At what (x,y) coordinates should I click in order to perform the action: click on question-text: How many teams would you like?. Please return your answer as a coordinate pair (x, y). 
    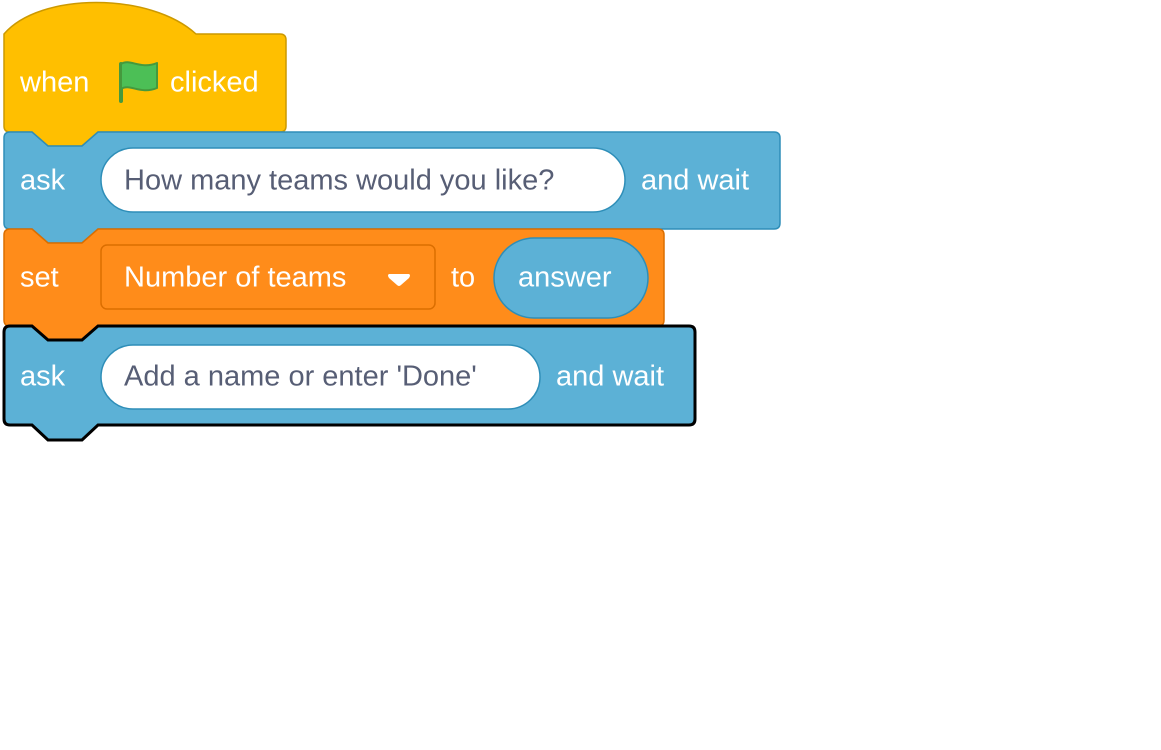
    Looking at the image, I should click on (339, 181).